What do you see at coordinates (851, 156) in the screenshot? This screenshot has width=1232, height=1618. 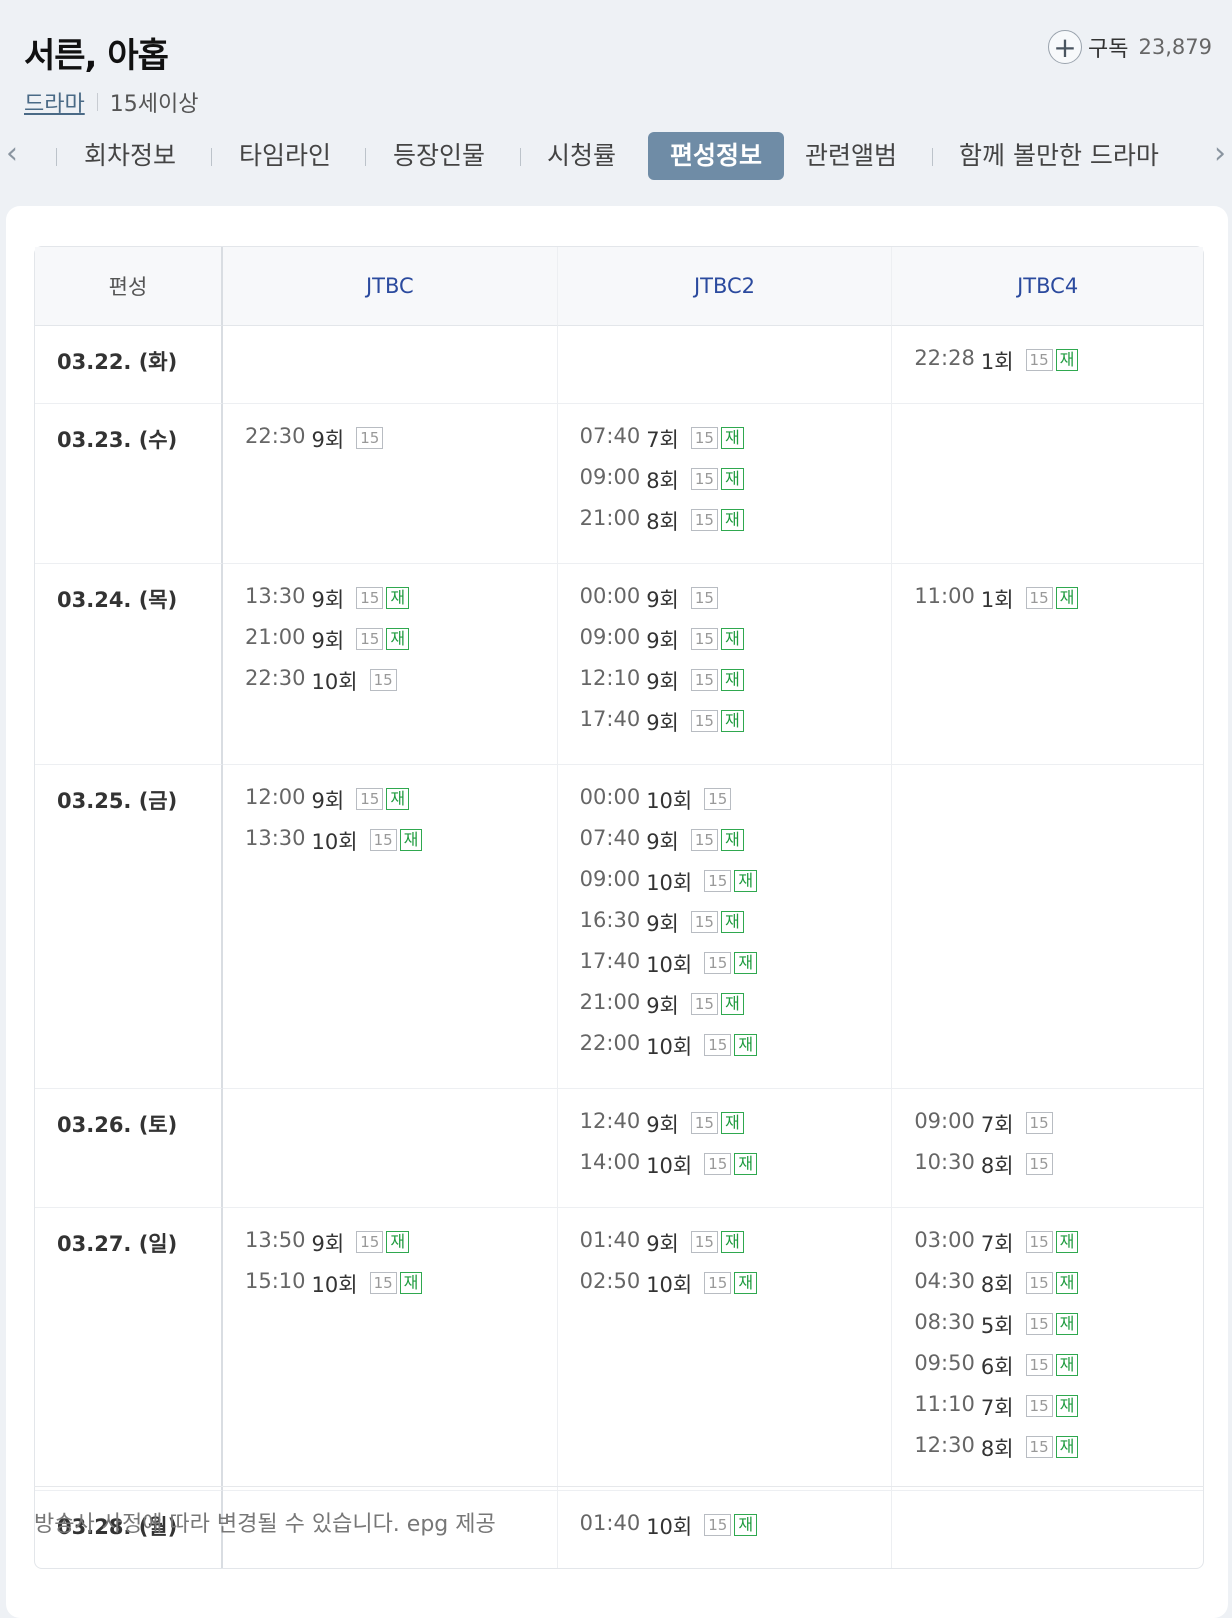 I see `tab-albums: 관련앨범` at bounding box center [851, 156].